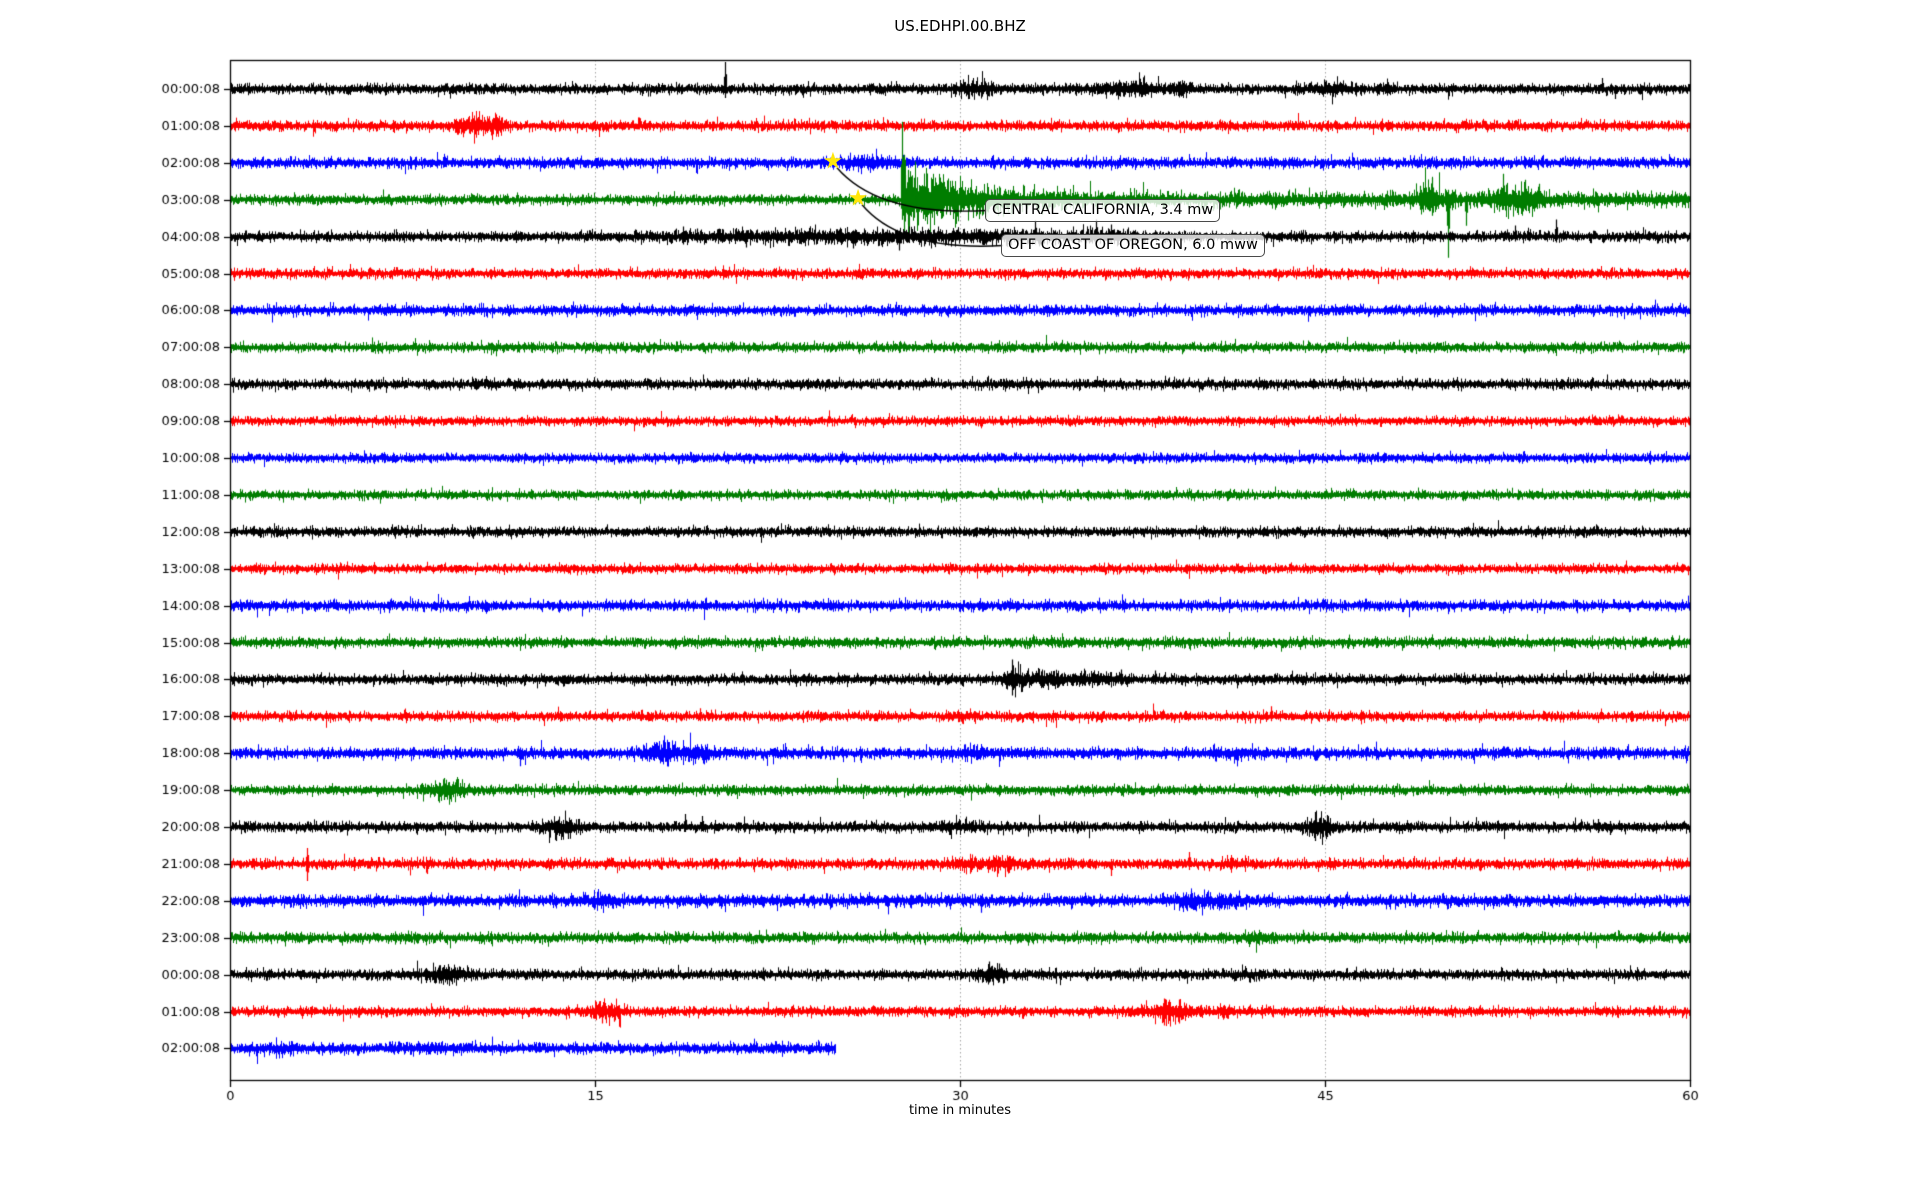 Image resolution: width=1920 pixels, height=1200 pixels. Describe the element at coordinates (1133, 246) in the screenshot. I see `annotation-off-coast-oregon: OFF COAST OF OREGON, 6.0 mww` at that location.